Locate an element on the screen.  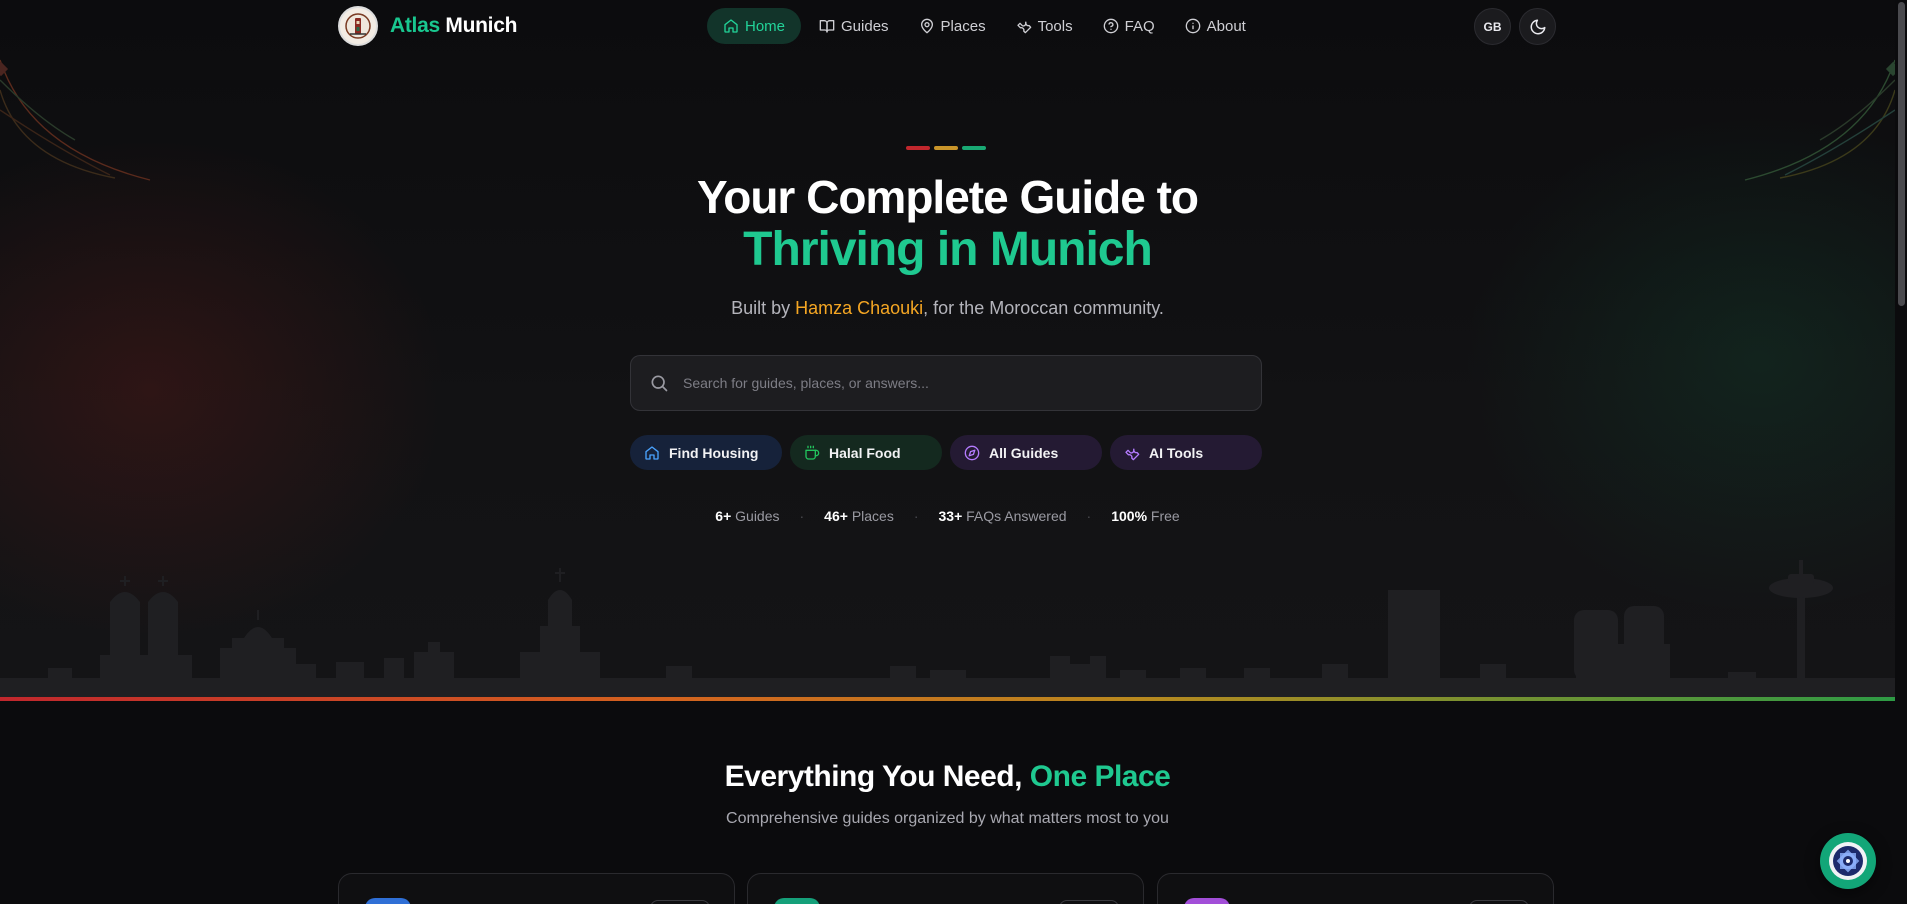
chip-halal-food: Halal Food is located at coordinates (866, 452).